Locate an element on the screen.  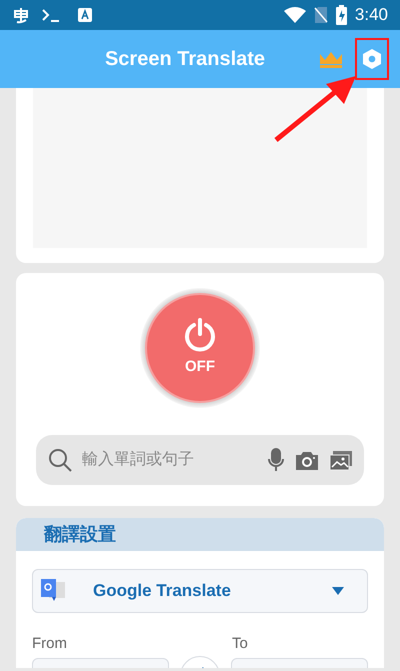
power-icon is located at coordinates (200, 335).